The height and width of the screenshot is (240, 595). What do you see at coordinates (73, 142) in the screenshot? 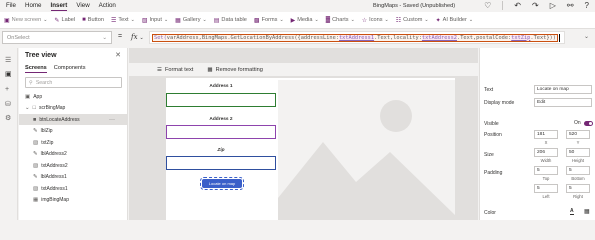
I see `tree-item-txtzip: ▧ txtZip` at bounding box center [73, 142].